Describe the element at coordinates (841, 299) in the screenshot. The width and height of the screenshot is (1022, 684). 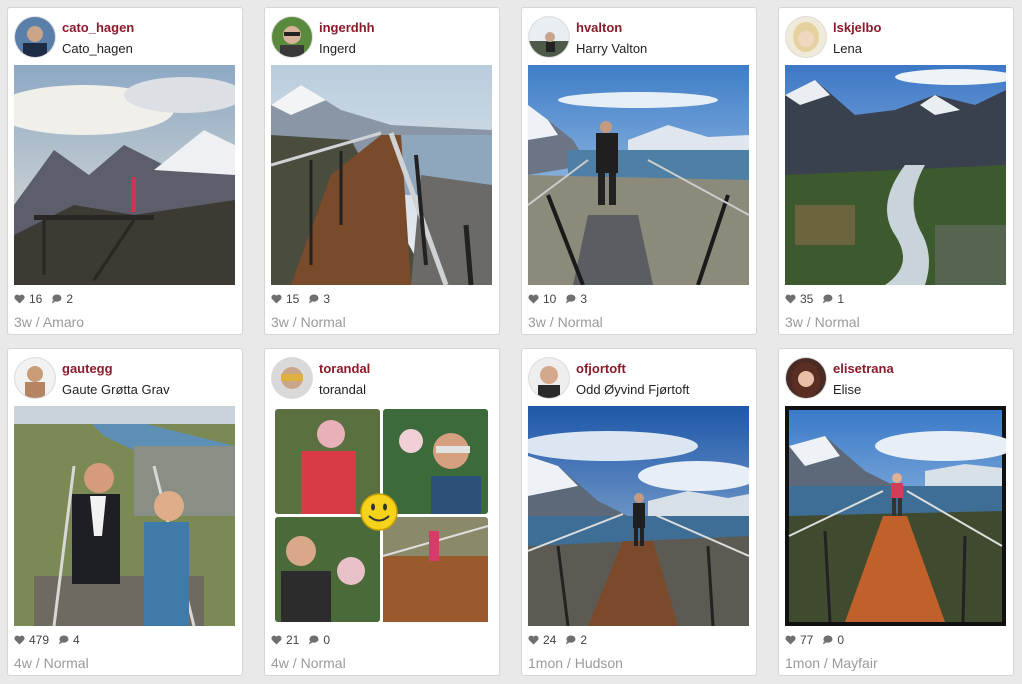
I see `comment-count-value: 1` at that location.